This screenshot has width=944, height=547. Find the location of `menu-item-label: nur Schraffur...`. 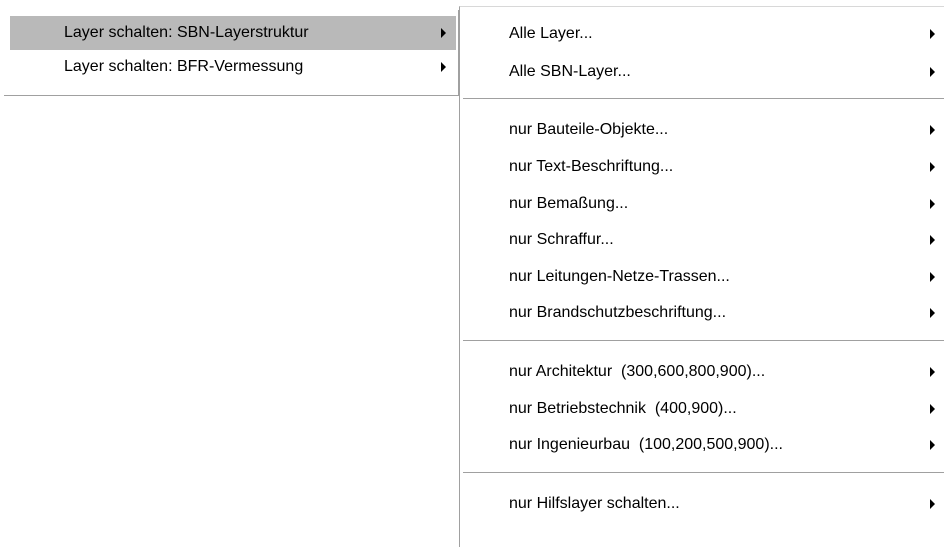

menu-item-label: nur Schraffur... is located at coordinates (561, 239).